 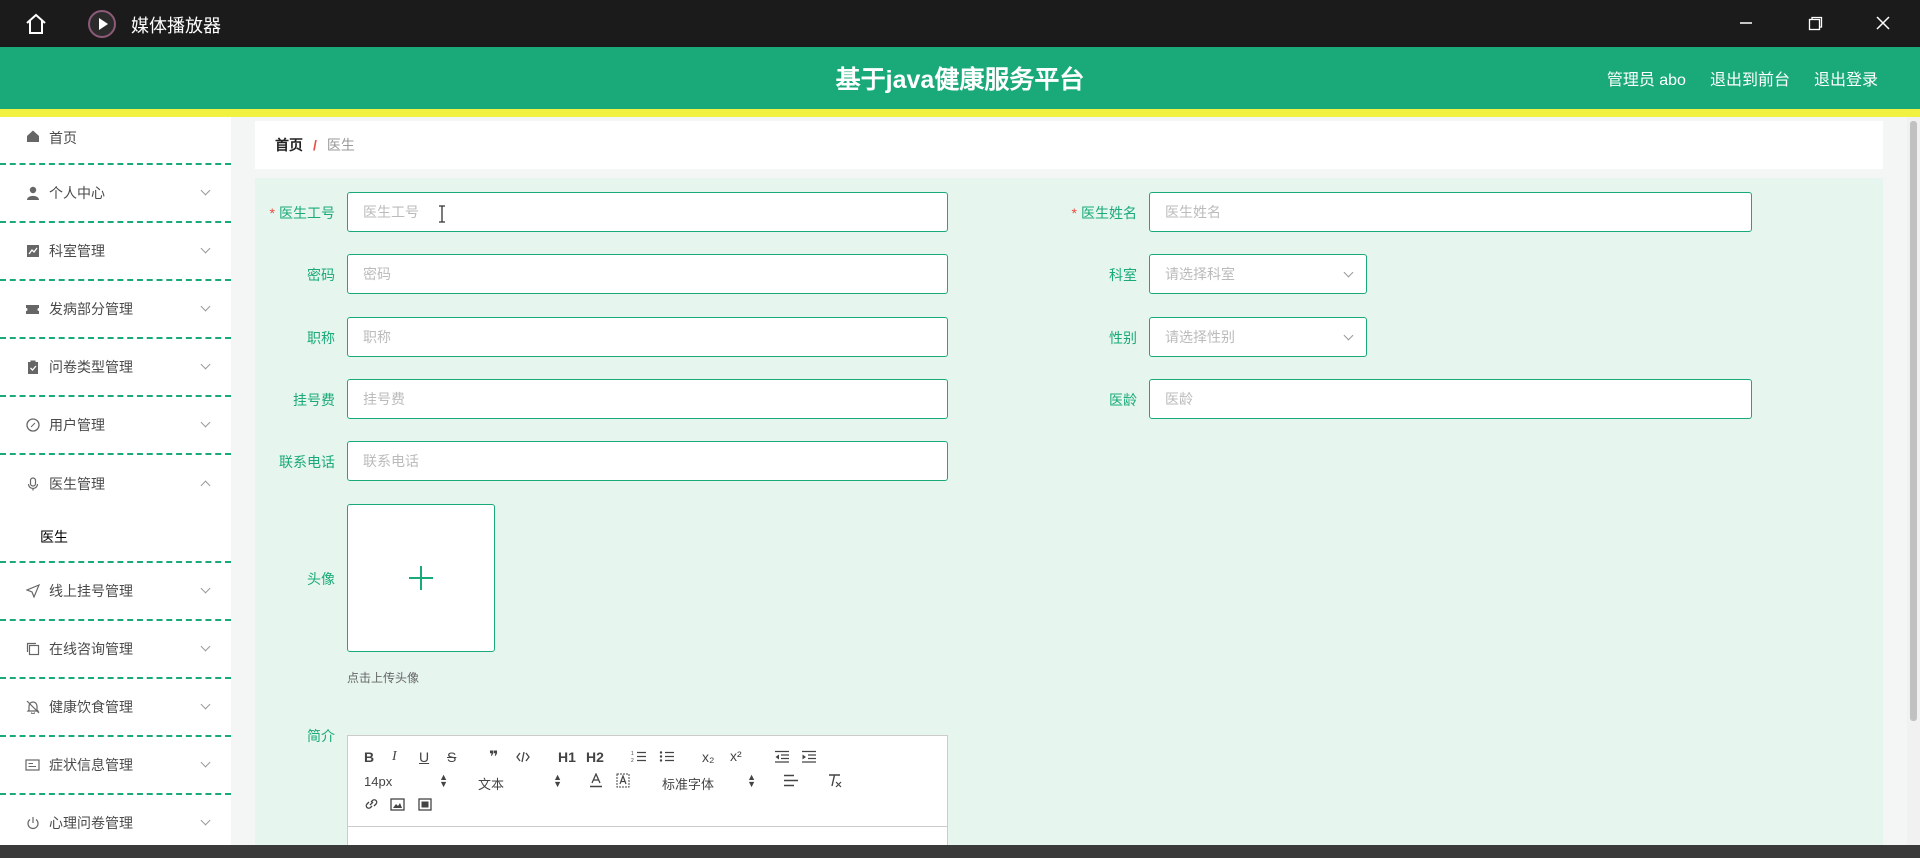 What do you see at coordinates (115, 650) in the screenshot?
I see `sidebar-item-online-consult: 在线咨询管理` at bounding box center [115, 650].